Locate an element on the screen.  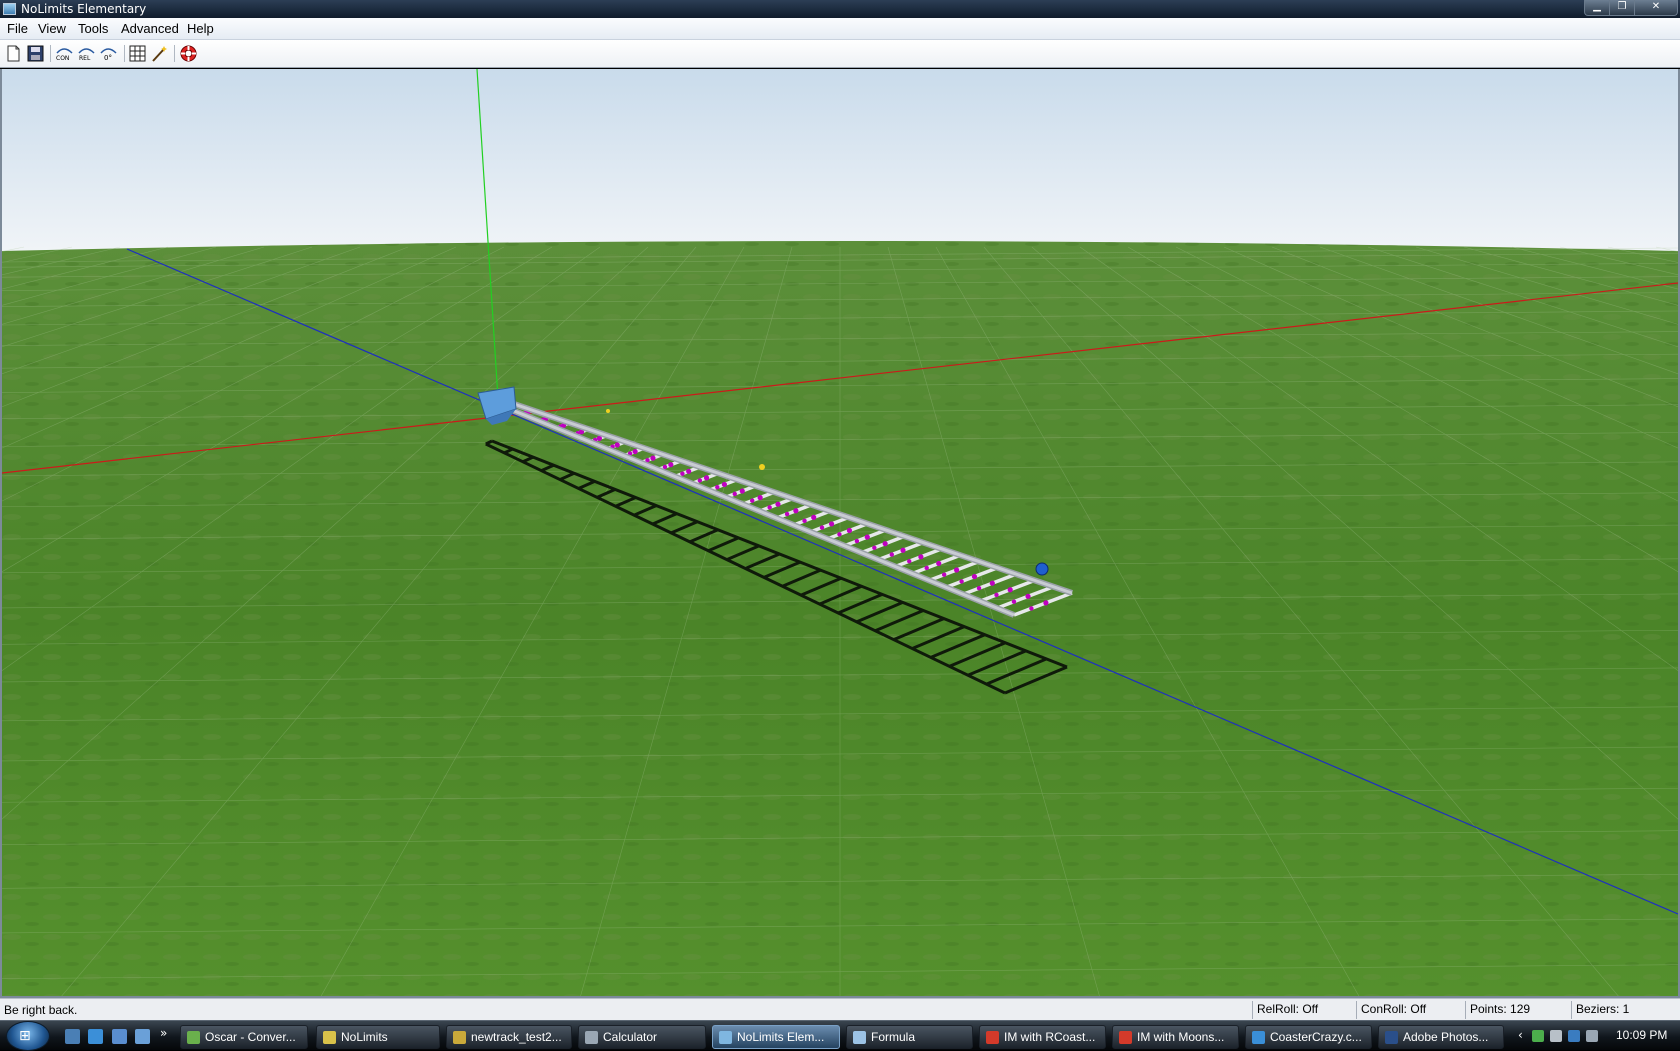
switch-windows-icon is located at coordinates (119, 1036).